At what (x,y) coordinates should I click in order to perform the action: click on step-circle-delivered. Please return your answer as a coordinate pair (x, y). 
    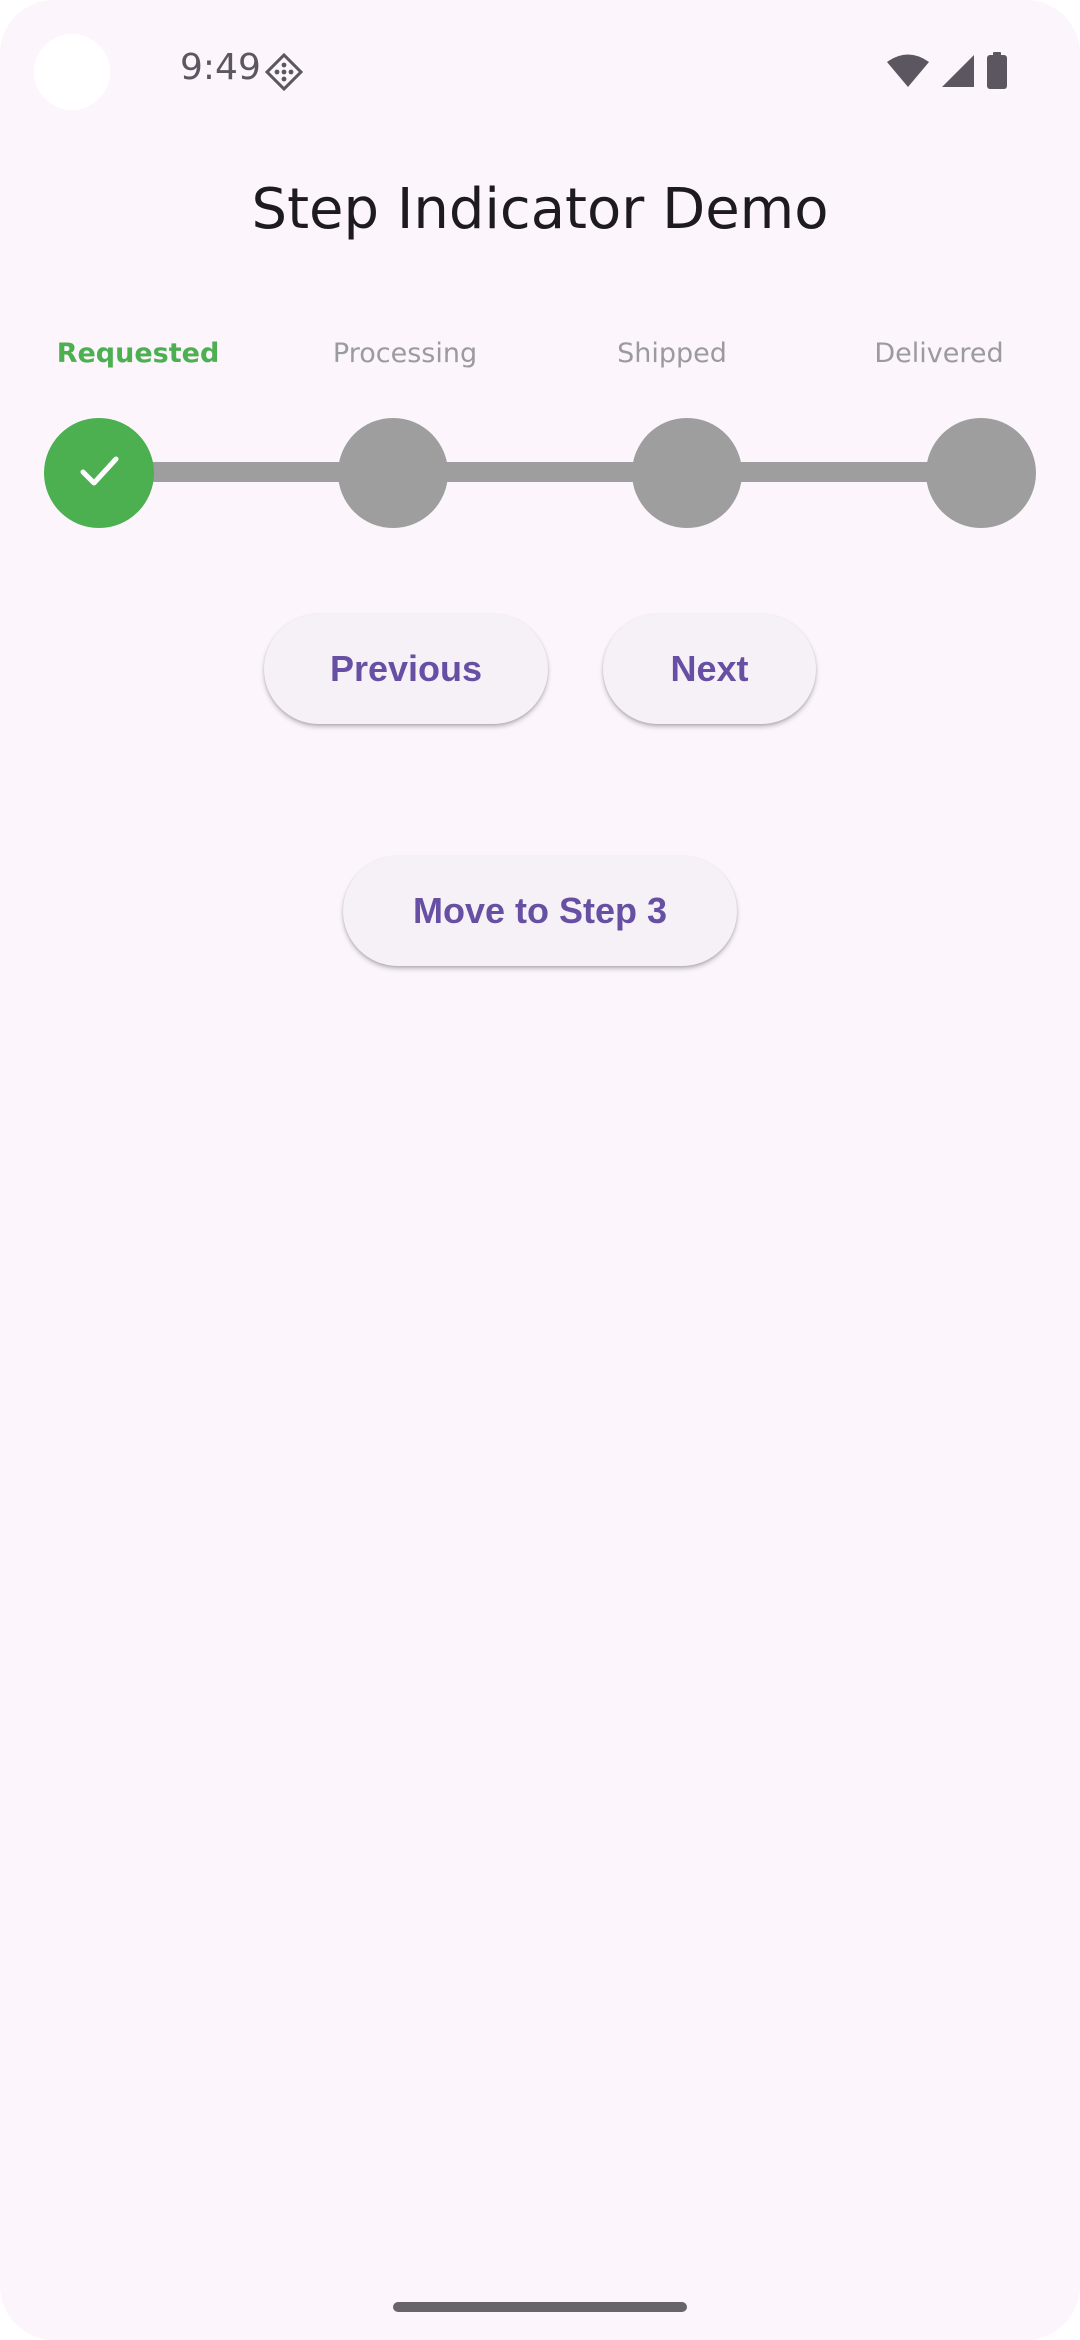
    Looking at the image, I should click on (981, 473).